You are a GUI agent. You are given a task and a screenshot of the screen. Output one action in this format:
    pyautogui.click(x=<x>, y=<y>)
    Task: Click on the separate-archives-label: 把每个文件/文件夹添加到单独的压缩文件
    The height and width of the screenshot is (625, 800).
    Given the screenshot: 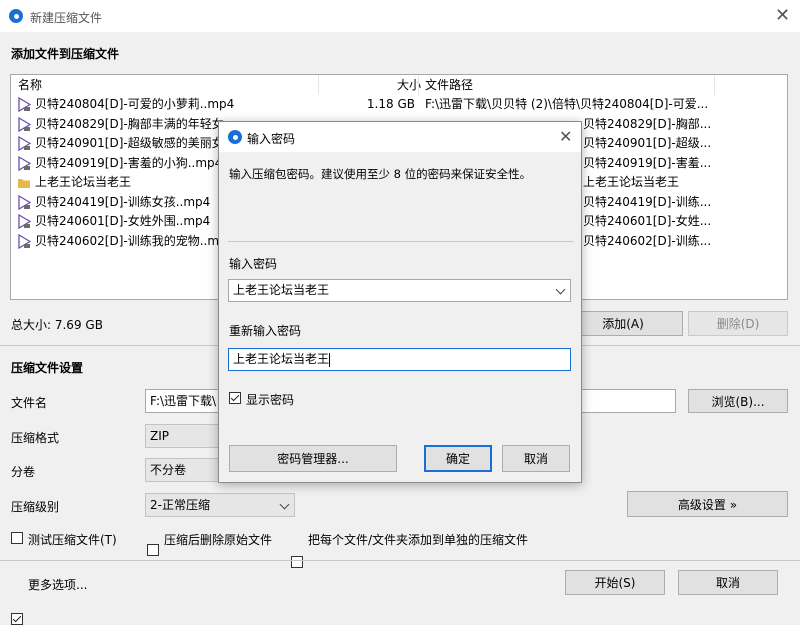 What is the action you would take?
    pyautogui.click(x=418, y=540)
    